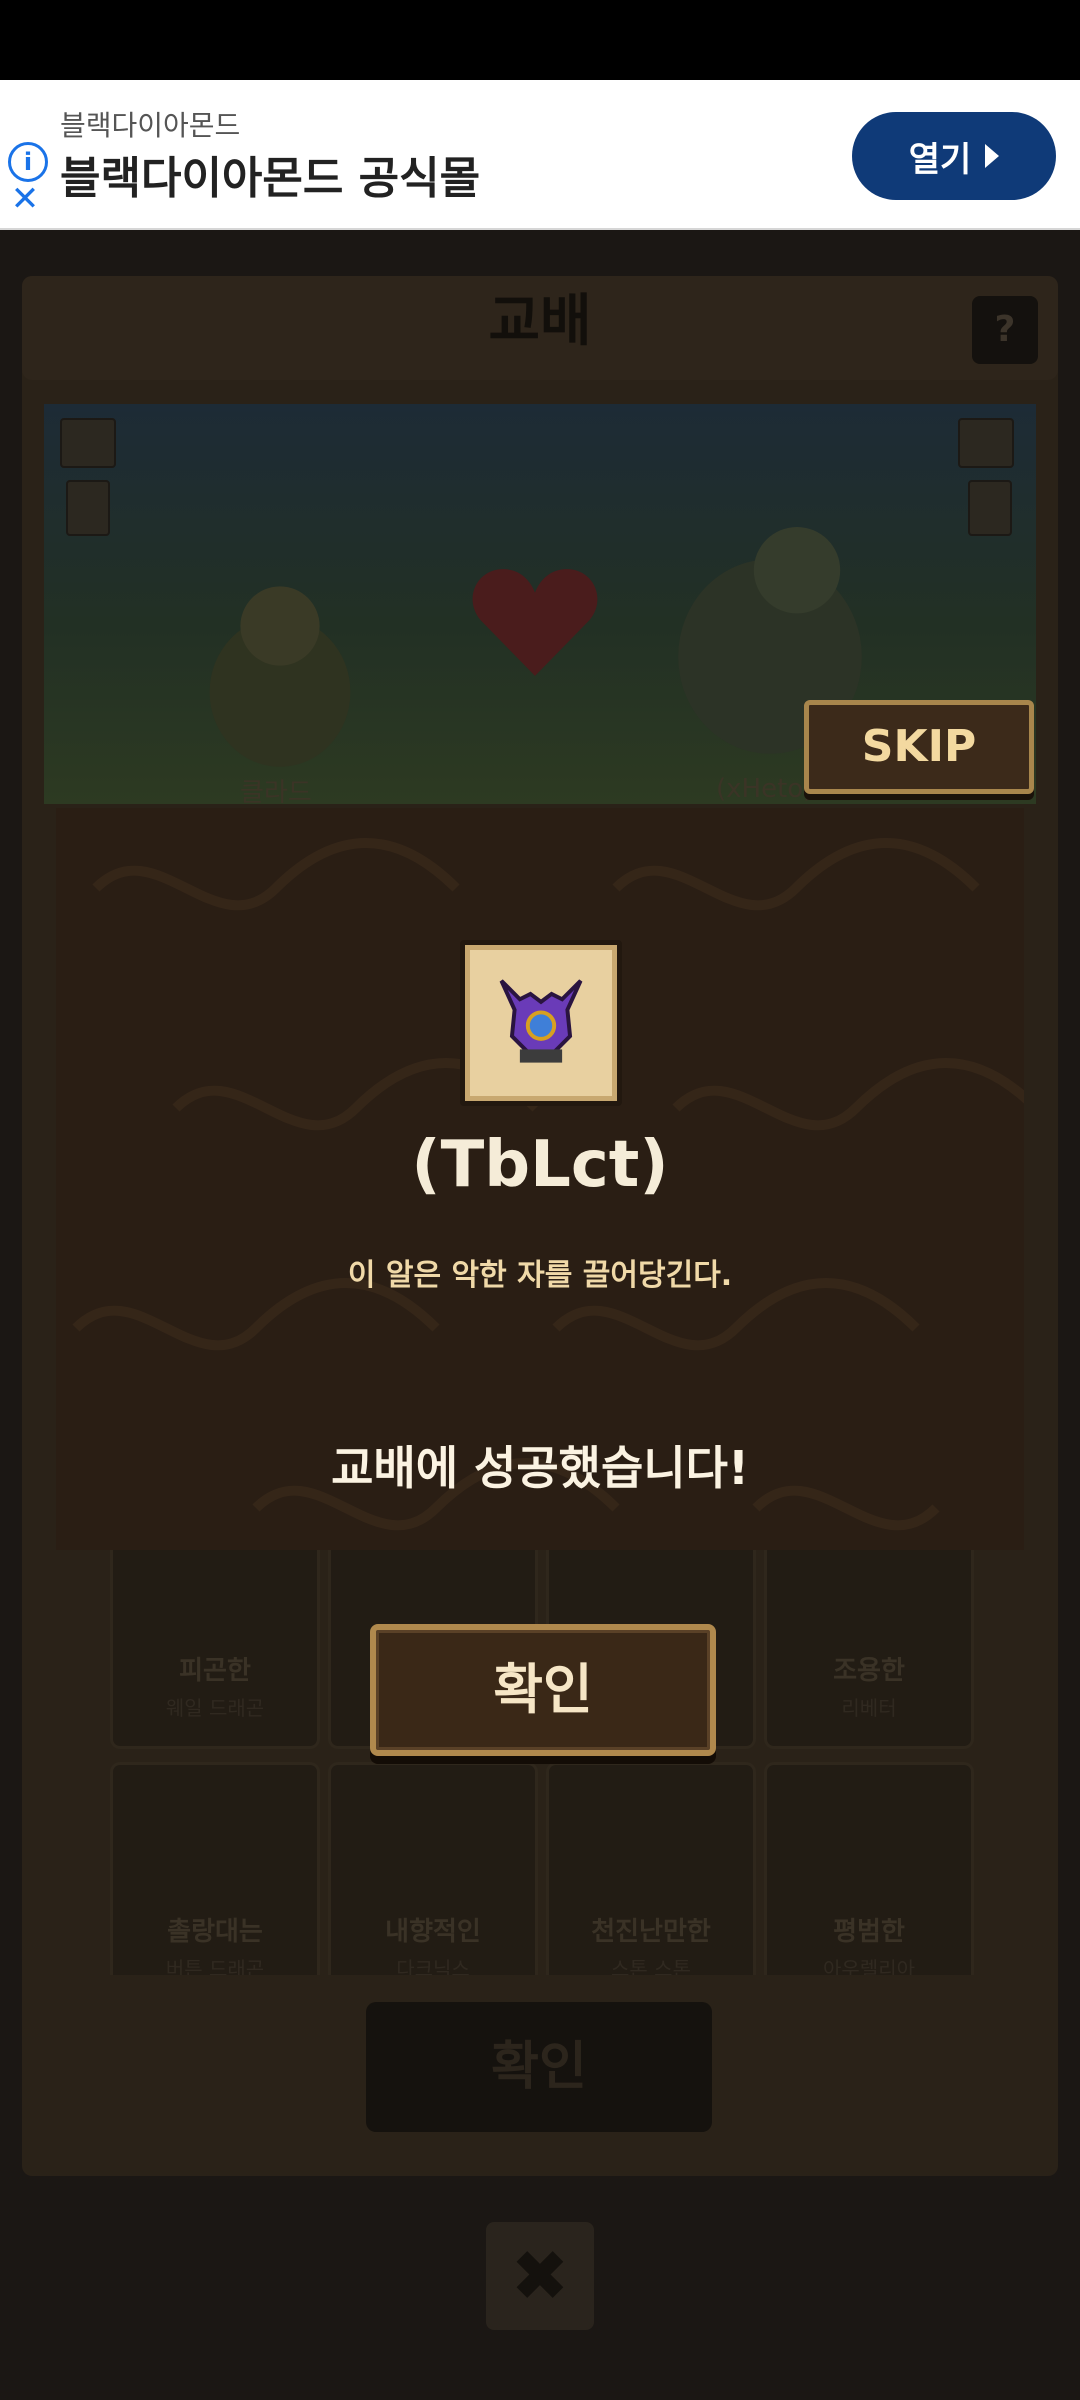 This screenshot has width=1080, height=2400. Describe the element at coordinates (535, 622) in the screenshot. I see `heart-icon` at that location.